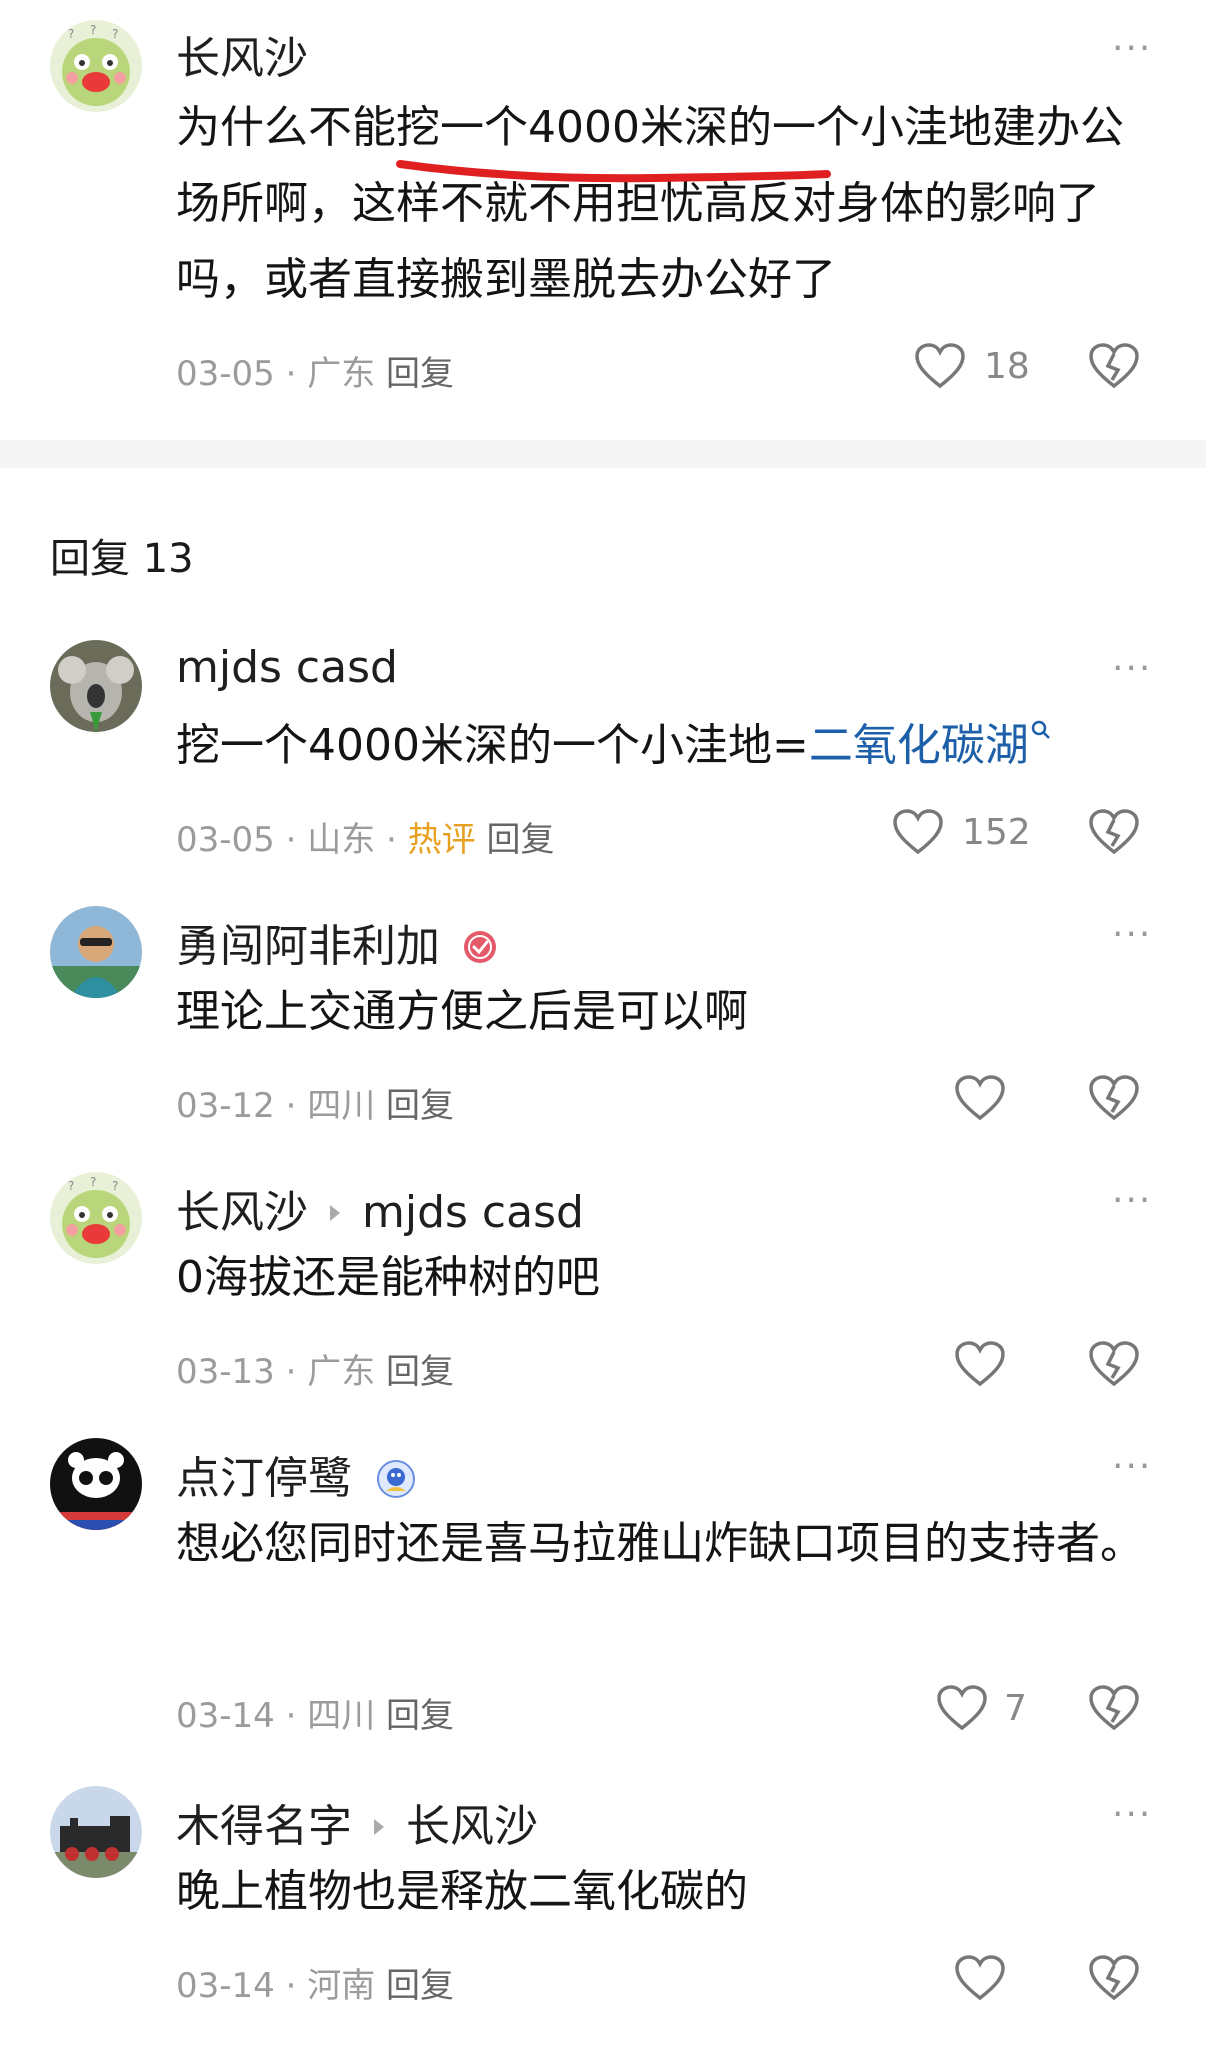 Image resolution: width=1206 pixels, height=2062 pixels. What do you see at coordinates (242, 1212) in the screenshot?
I see `reply-username: 长风沙` at bounding box center [242, 1212].